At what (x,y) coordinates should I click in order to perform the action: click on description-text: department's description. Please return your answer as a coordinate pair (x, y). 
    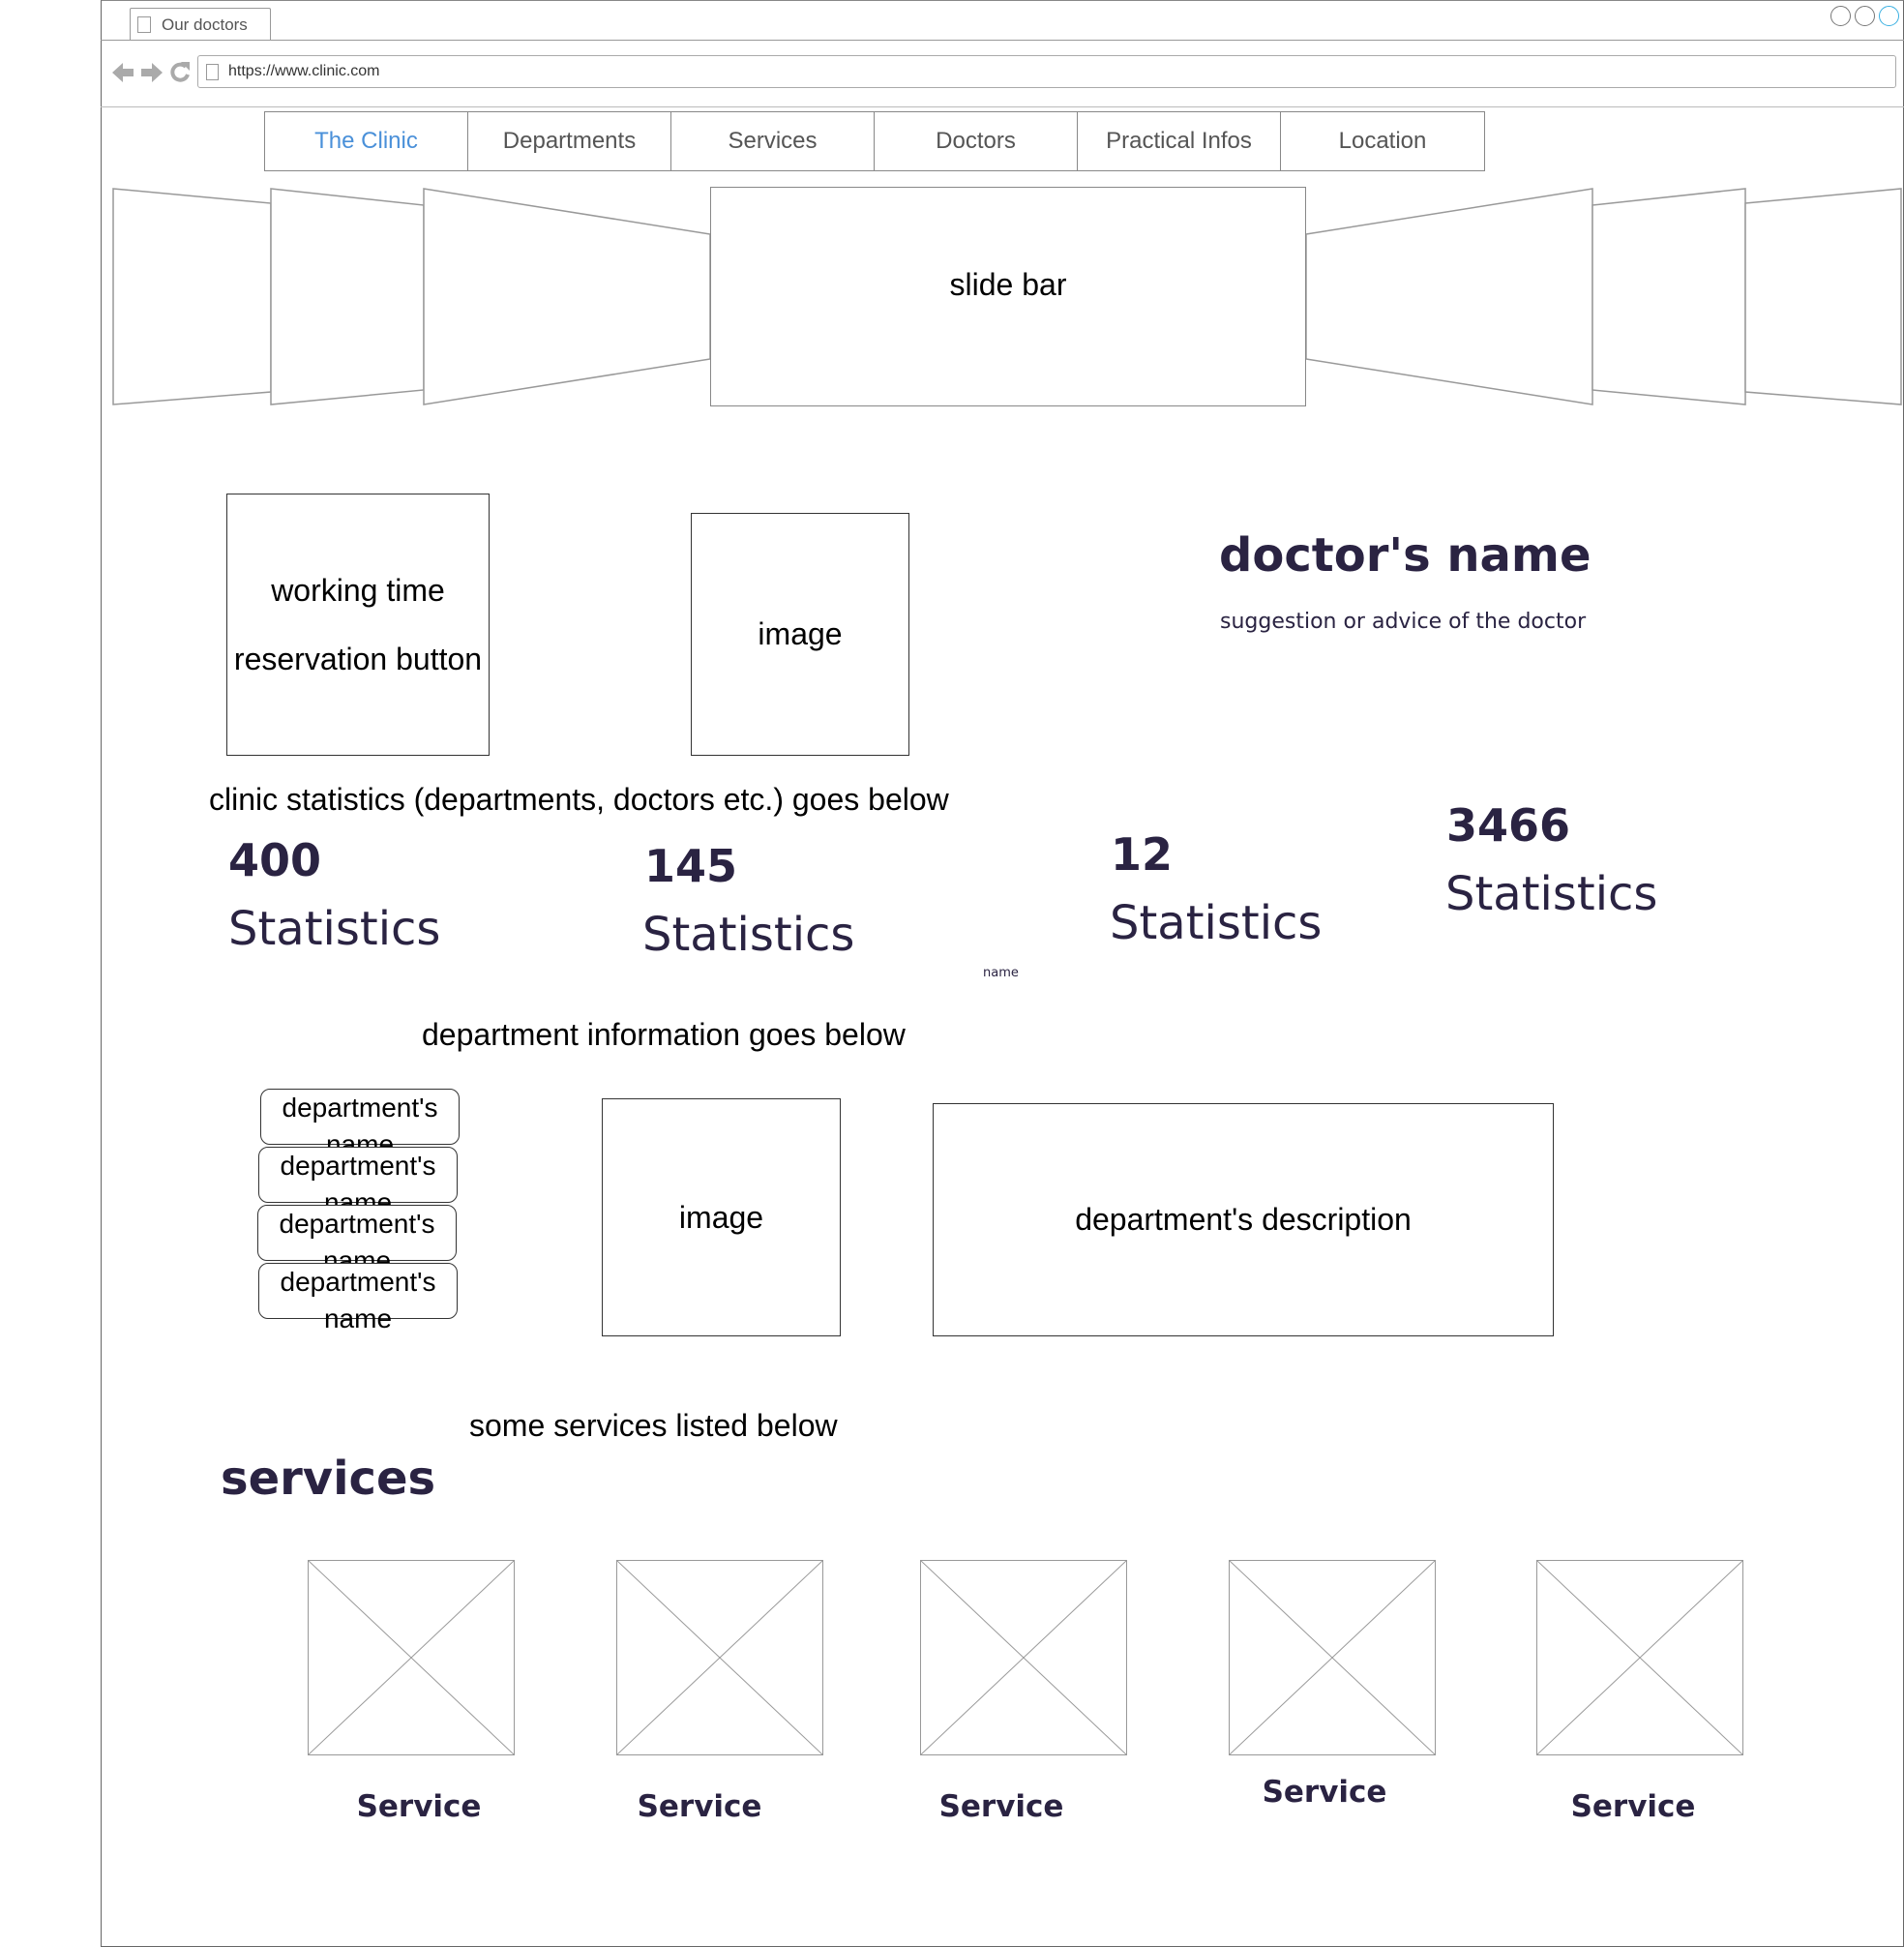
    Looking at the image, I should click on (1244, 1219).